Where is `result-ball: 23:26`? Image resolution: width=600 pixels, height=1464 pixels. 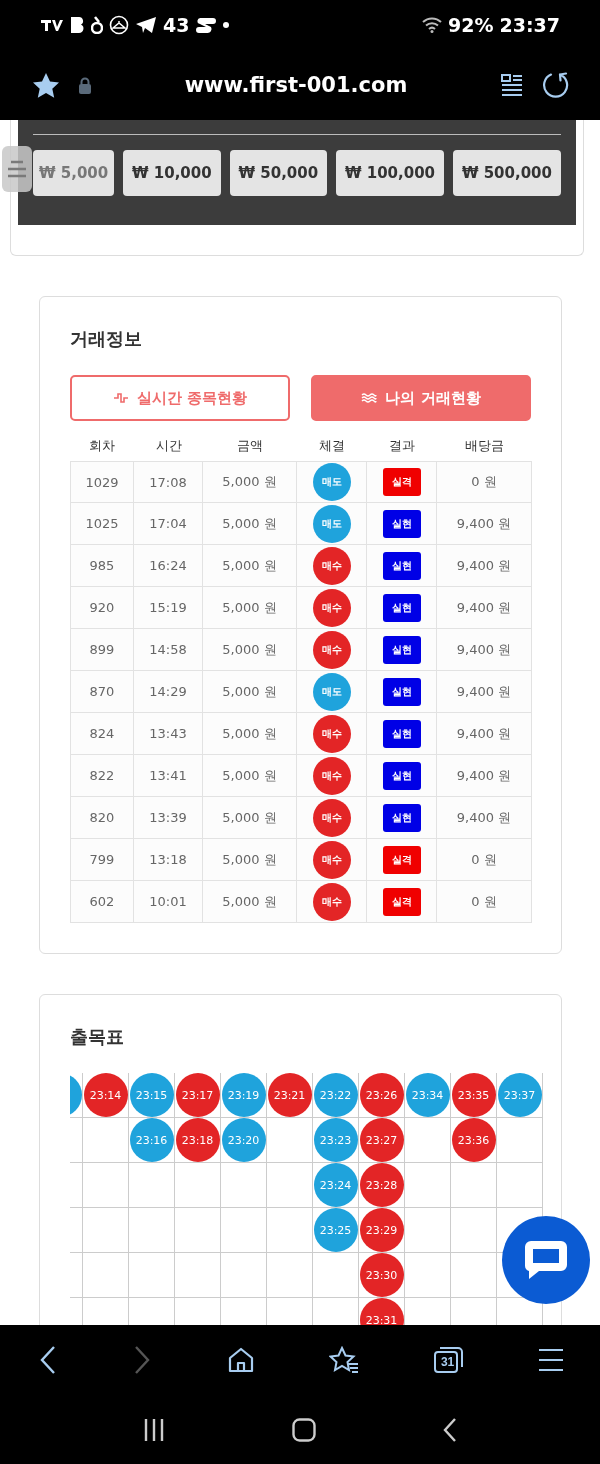 result-ball: 23:26 is located at coordinates (381, 1095).